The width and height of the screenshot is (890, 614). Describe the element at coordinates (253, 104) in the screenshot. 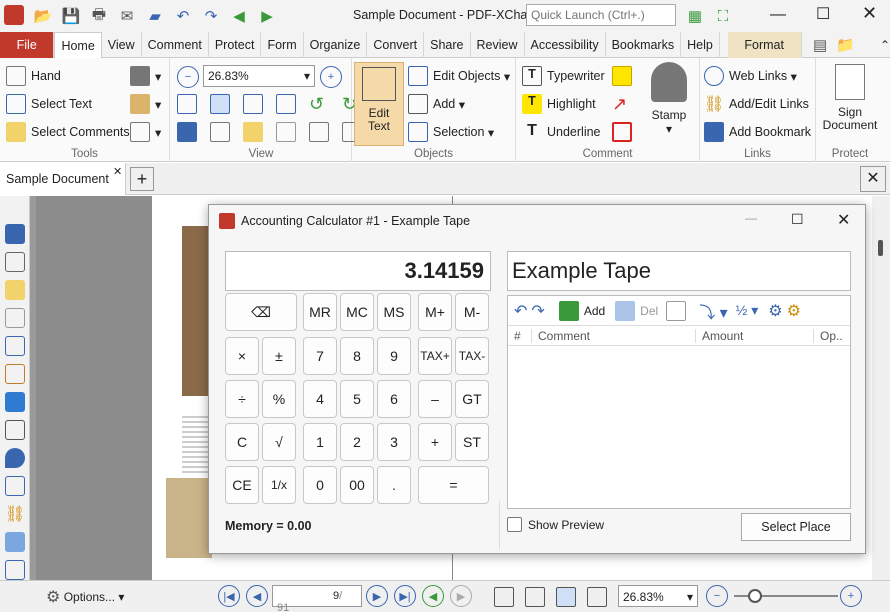

I see `fit-width-icon` at that location.